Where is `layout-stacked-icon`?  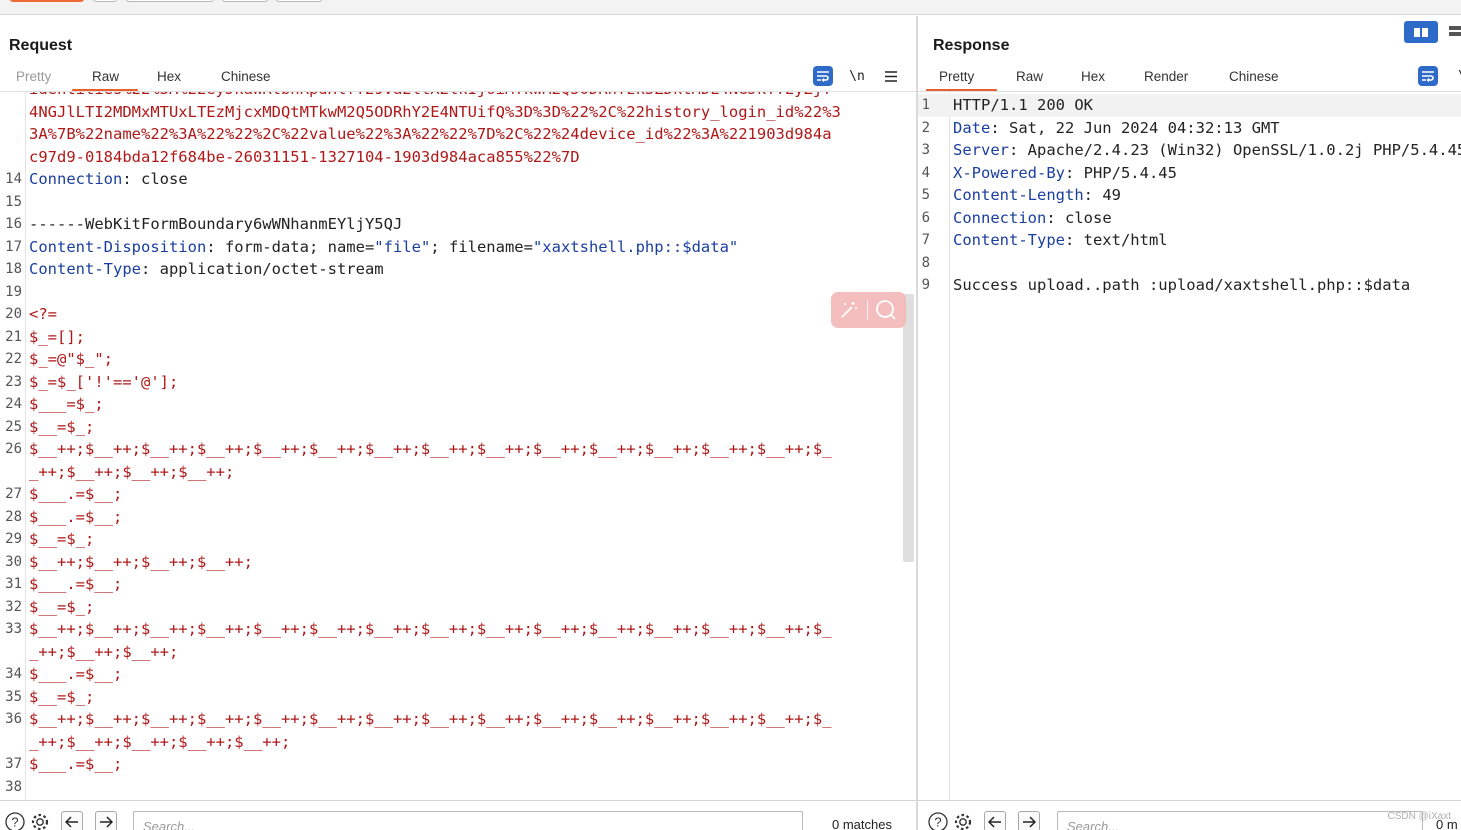 layout-stacked-icon is located at coordinates (1454, 32).